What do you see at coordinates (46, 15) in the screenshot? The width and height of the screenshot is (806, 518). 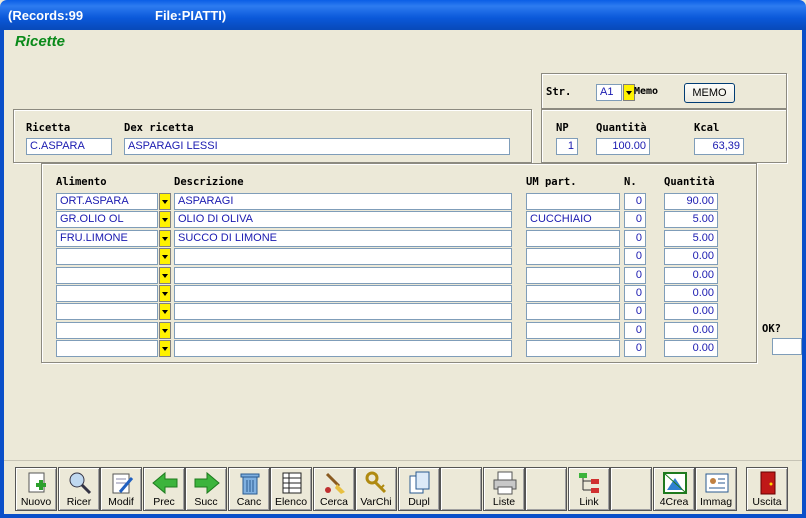 I see `records-count: (Records:99` at bounding box center [46, 15].